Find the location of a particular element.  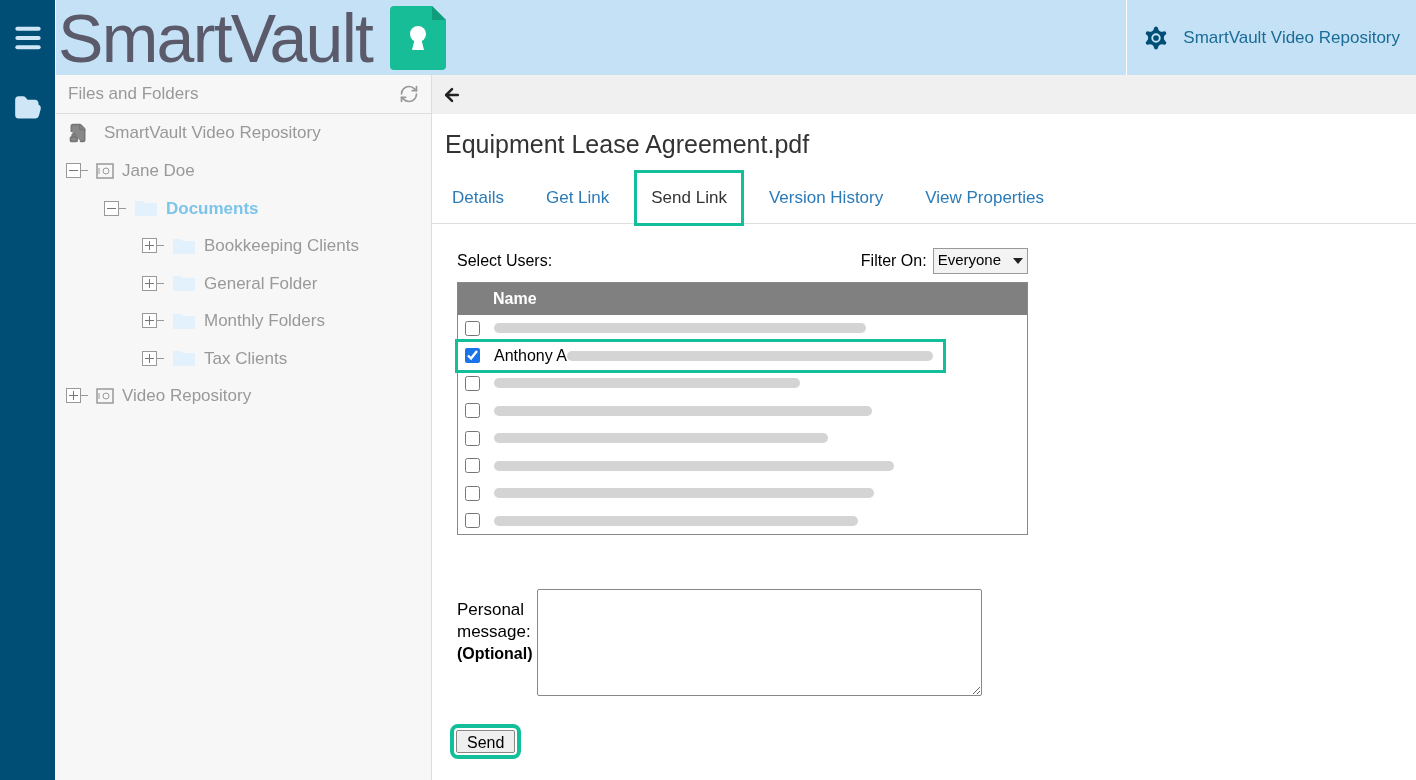

column-header: Name is located at coordinates (742, 298).